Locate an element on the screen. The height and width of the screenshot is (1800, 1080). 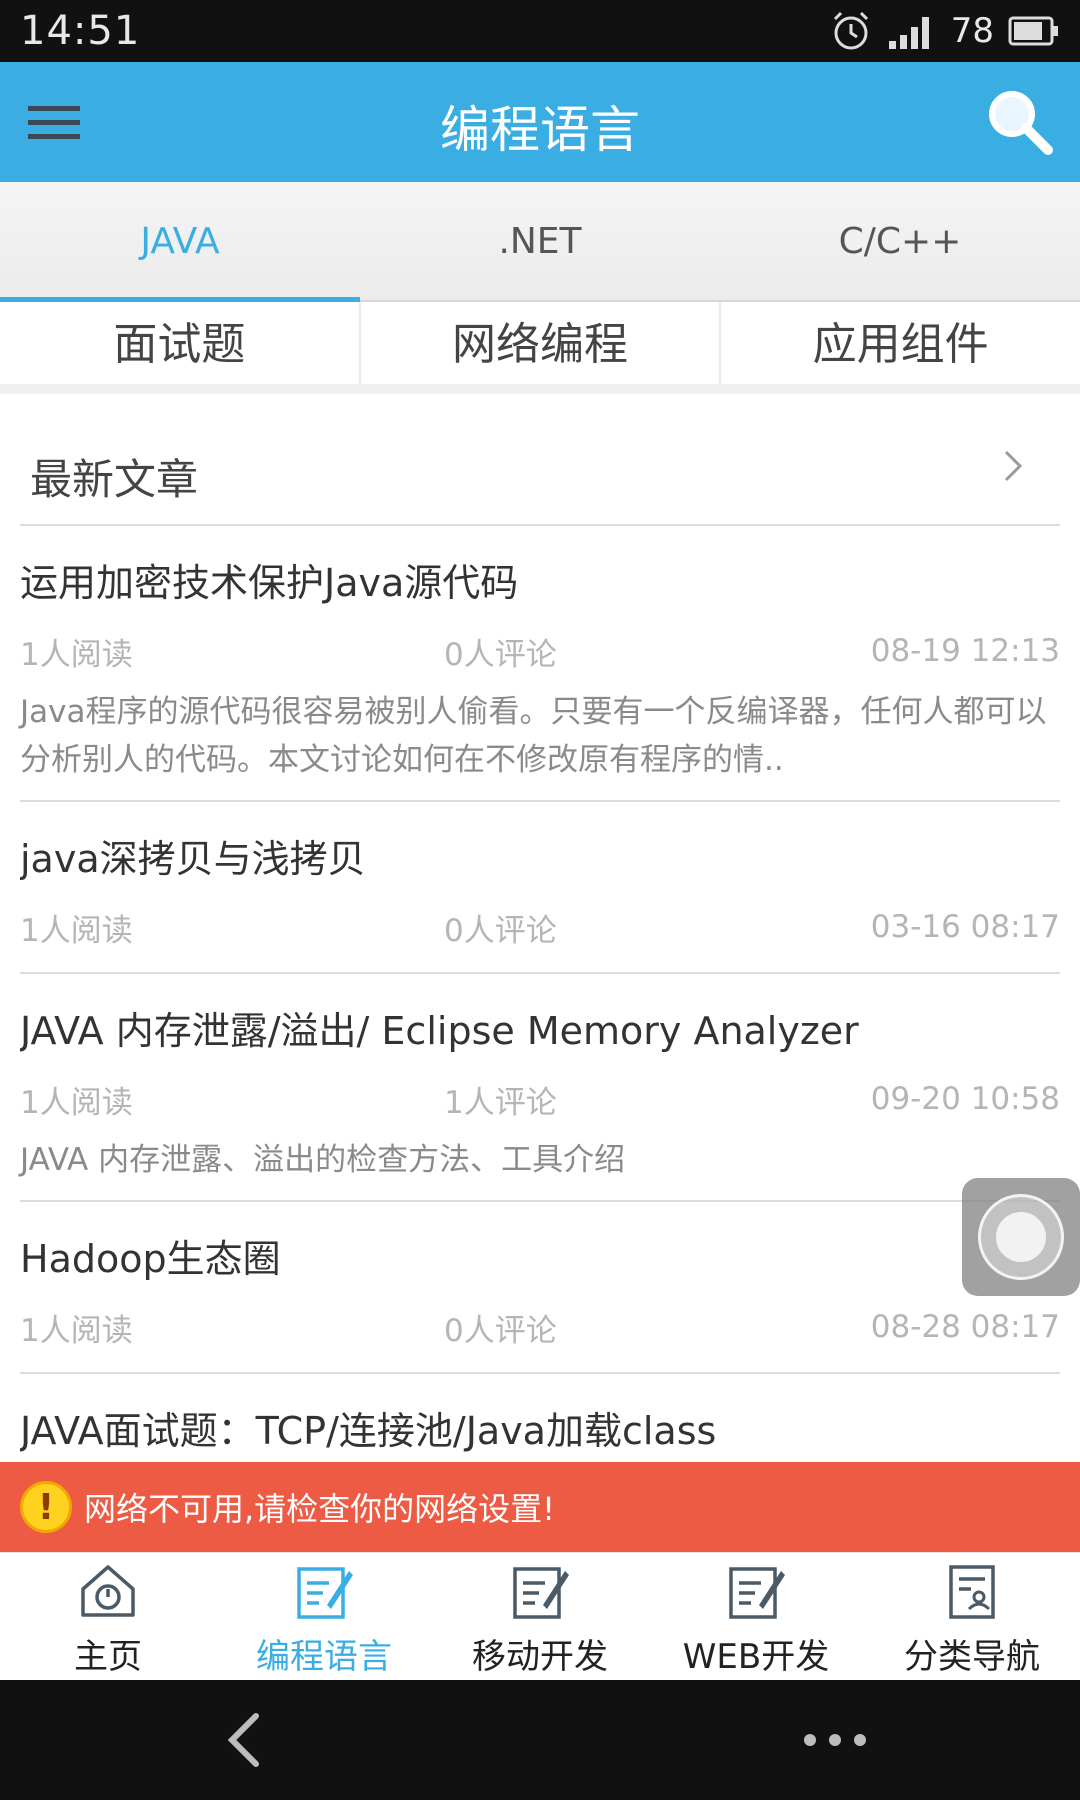
article-title: JAVA面试题：TCP/连接池/Java加载class is located at coordinates (368, 1431).